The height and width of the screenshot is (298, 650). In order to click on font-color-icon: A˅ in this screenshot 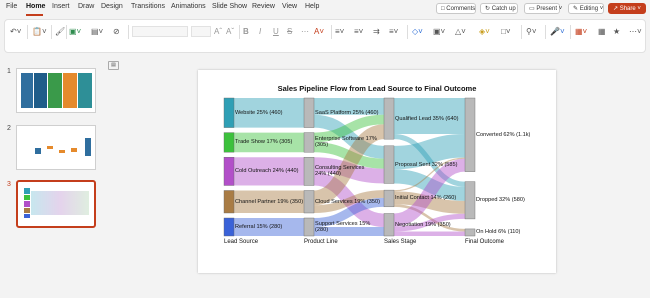, I will do `click(319, 32)`.